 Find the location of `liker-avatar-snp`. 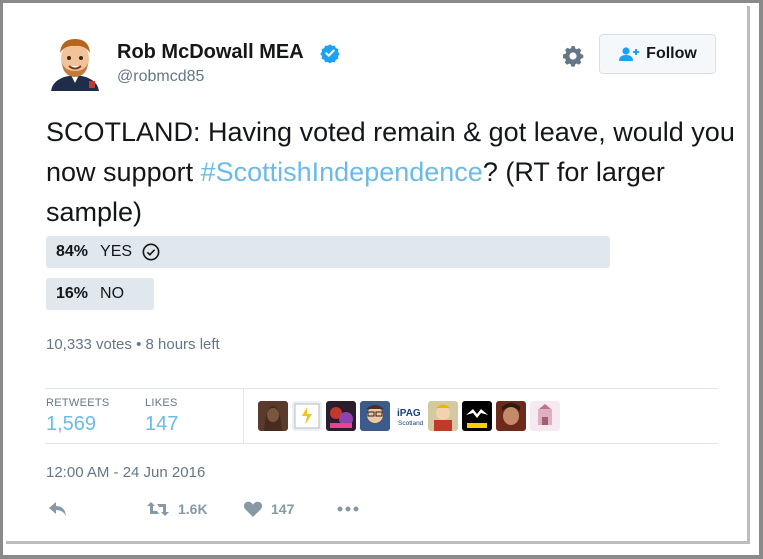

liker-avatar-snp is located at coordinates (477, 416).